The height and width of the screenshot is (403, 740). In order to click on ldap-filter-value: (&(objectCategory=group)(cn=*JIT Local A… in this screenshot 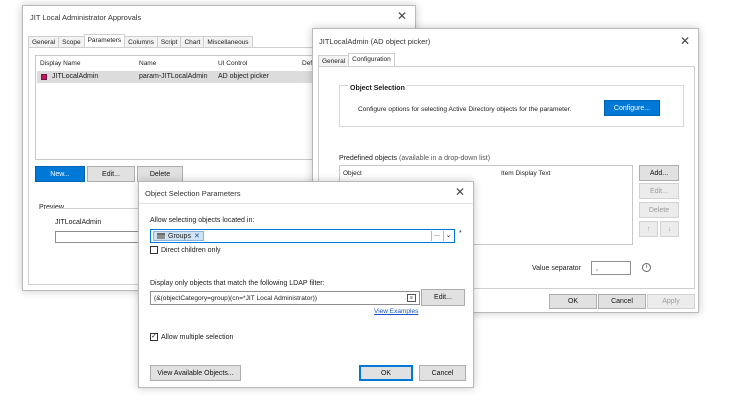, I will do `click(235, 298)`.